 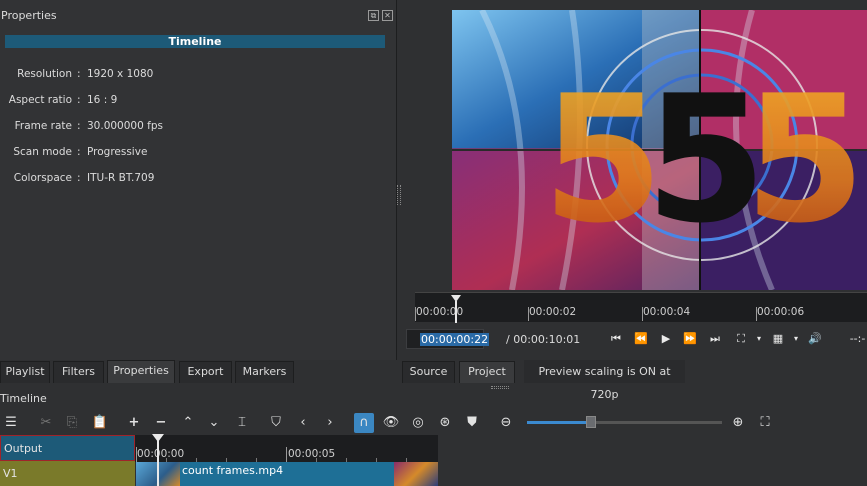 I want to click on timeline-title: Timeline, so click(x=23, y=398).